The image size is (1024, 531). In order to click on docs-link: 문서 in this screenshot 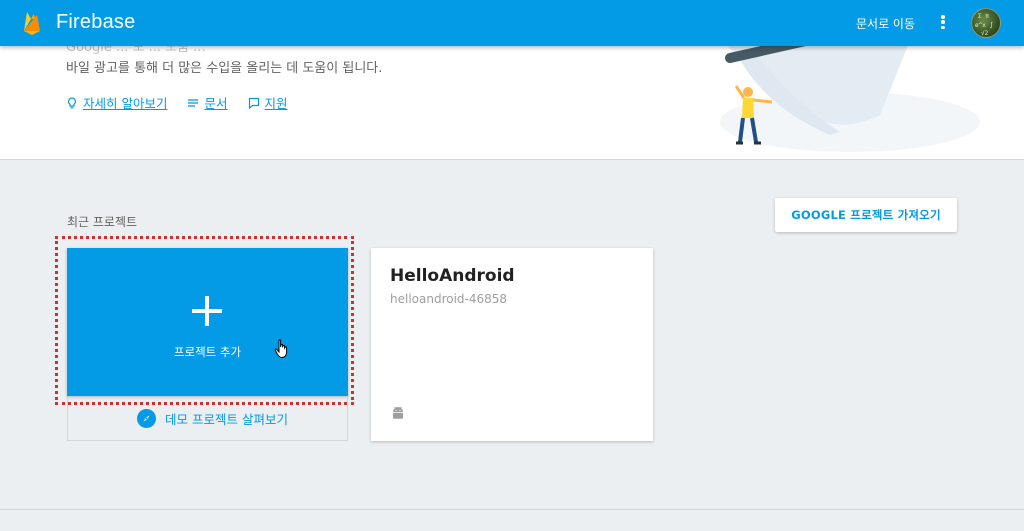, I will do `click(207, 102)`.